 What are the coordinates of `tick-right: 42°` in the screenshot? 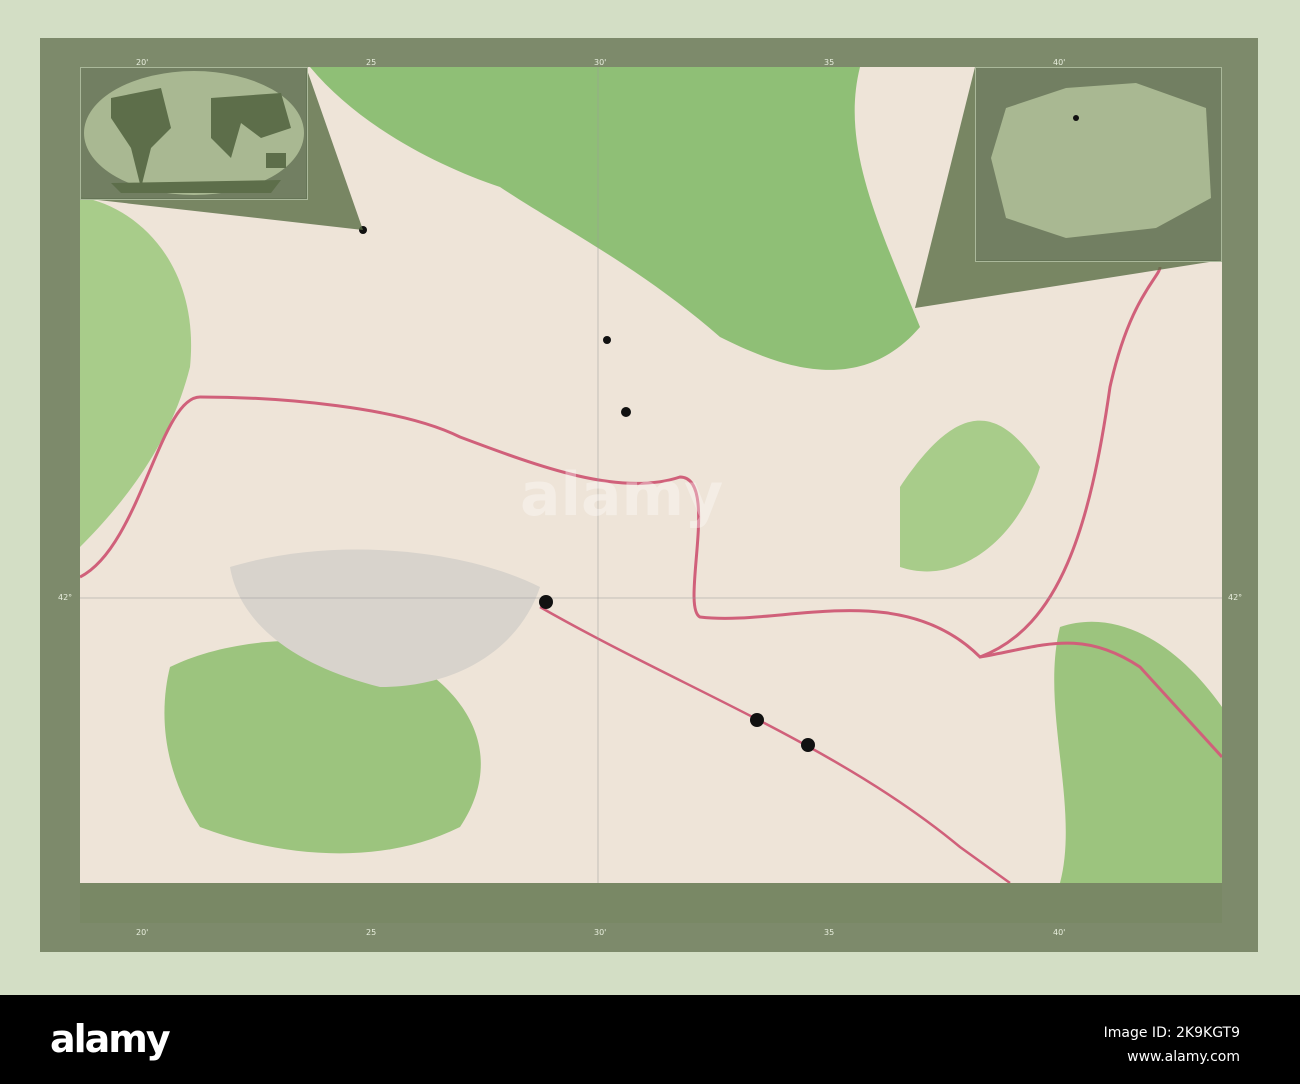 It's located at (1235, 597).